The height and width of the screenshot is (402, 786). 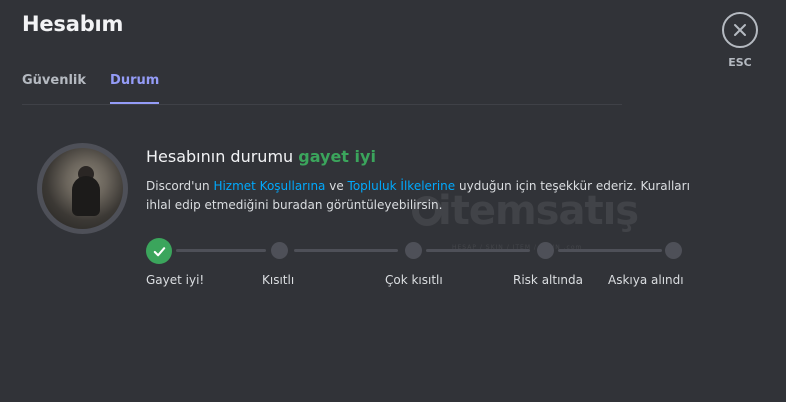 I want to click on close-icon, so click(x=740, y=30).